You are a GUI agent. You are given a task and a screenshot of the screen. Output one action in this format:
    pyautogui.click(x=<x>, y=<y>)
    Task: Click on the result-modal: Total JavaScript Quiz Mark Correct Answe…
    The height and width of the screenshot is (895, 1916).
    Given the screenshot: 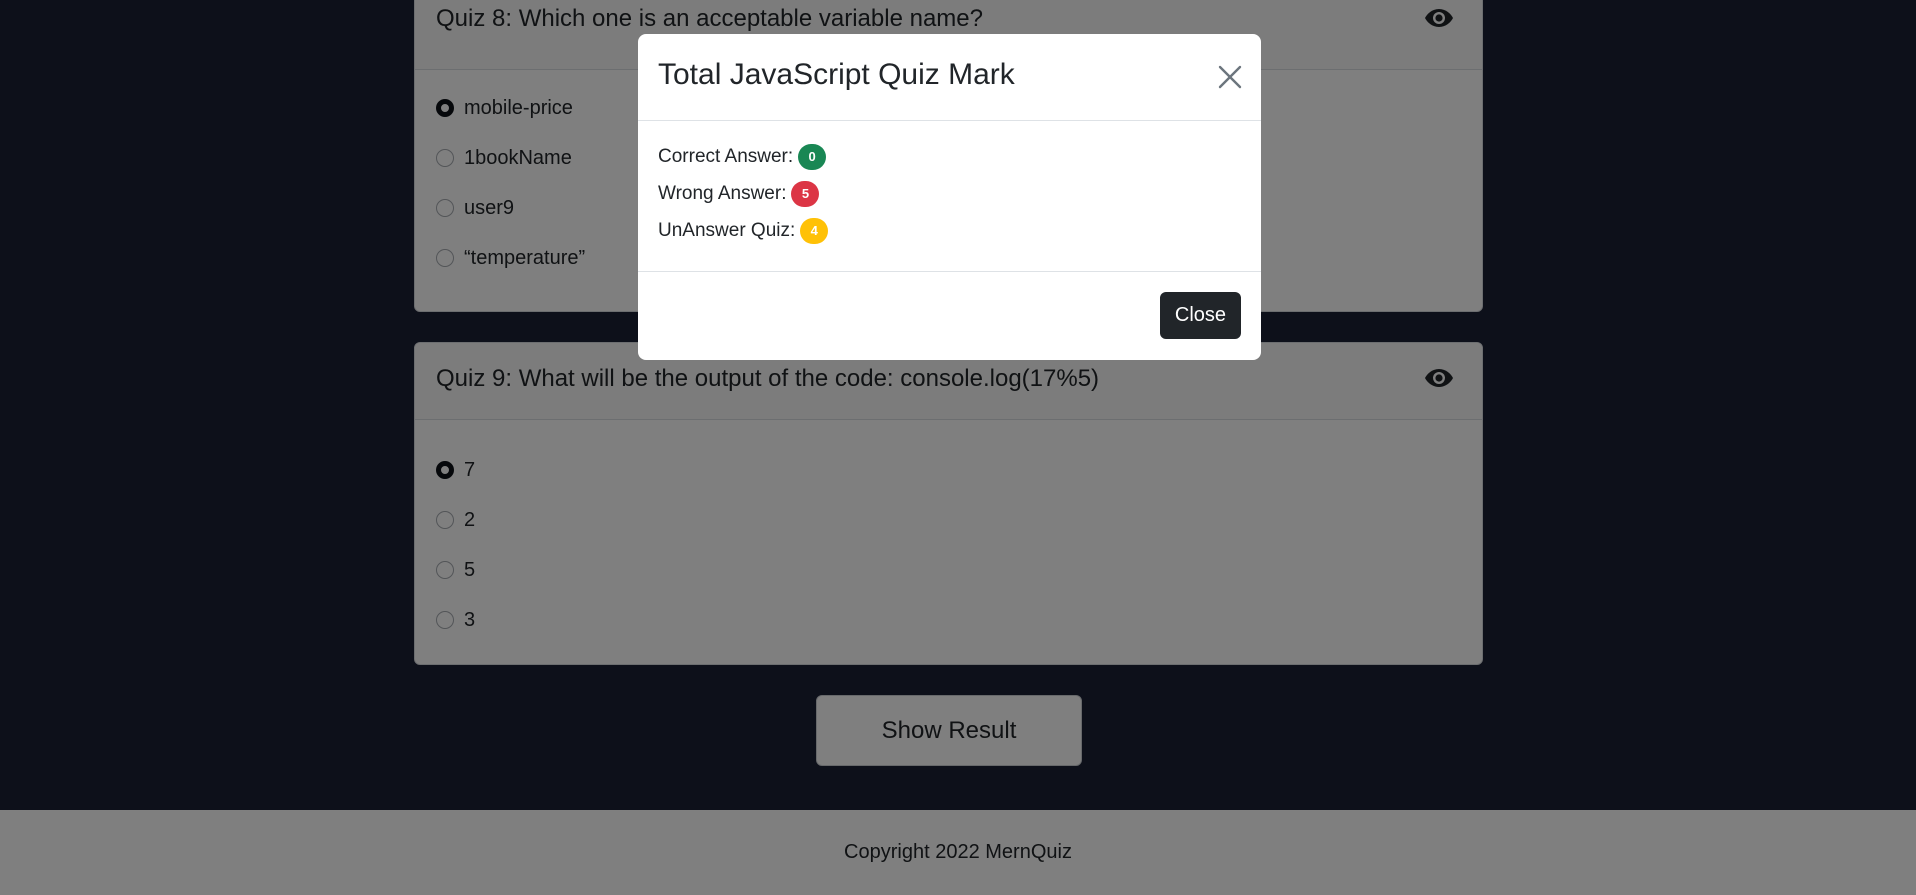 What is the action you would take?
    pyautogui.click(x=949, y=197)
    